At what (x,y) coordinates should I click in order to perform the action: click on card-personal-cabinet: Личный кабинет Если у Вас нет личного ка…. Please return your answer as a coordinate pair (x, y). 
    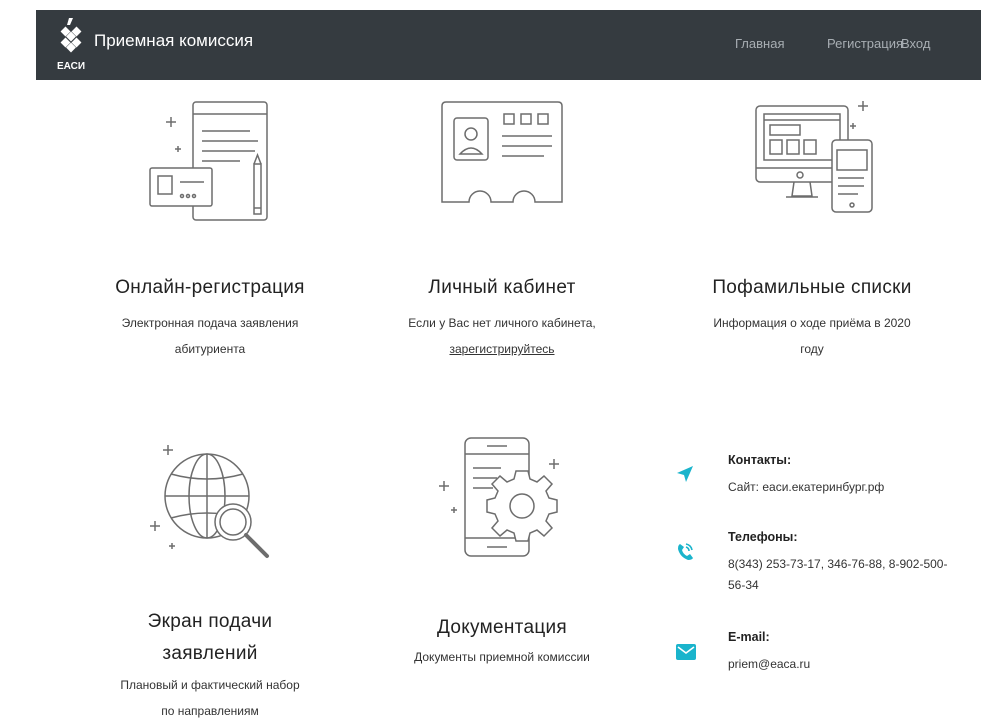
    Looking at the image, I should click on (502, 230).